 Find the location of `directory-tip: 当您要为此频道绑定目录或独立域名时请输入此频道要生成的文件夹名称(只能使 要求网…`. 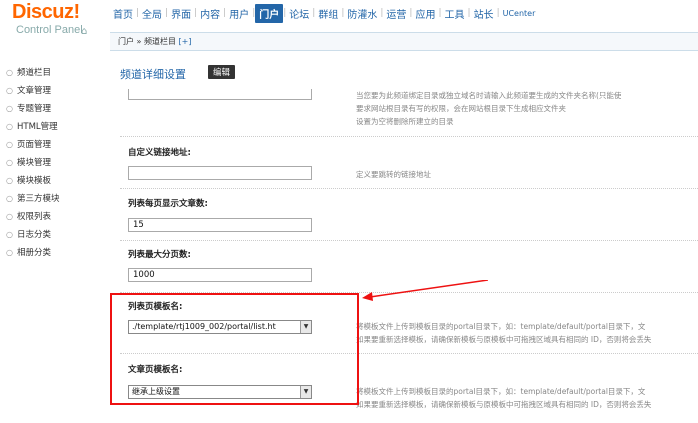

directory-tip: 当您要为此频道绑定目录或独立域名时请输入此频道要生成的文件夹名称(只能使 要求网… is located at coordinates (488, 108).